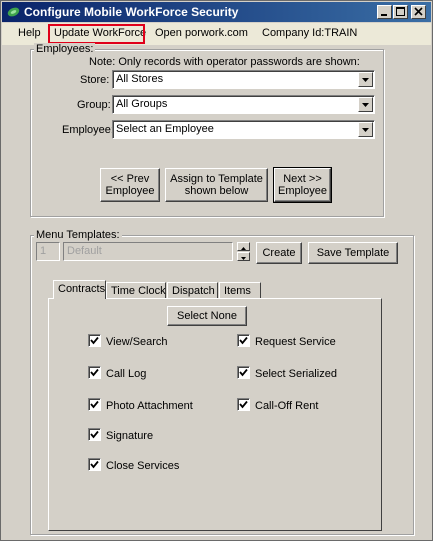 Image resolution: width=433 pixels, height=541 pixels. I want to click on menu-open-porwork: Open porwork.com, so click(201, 33).